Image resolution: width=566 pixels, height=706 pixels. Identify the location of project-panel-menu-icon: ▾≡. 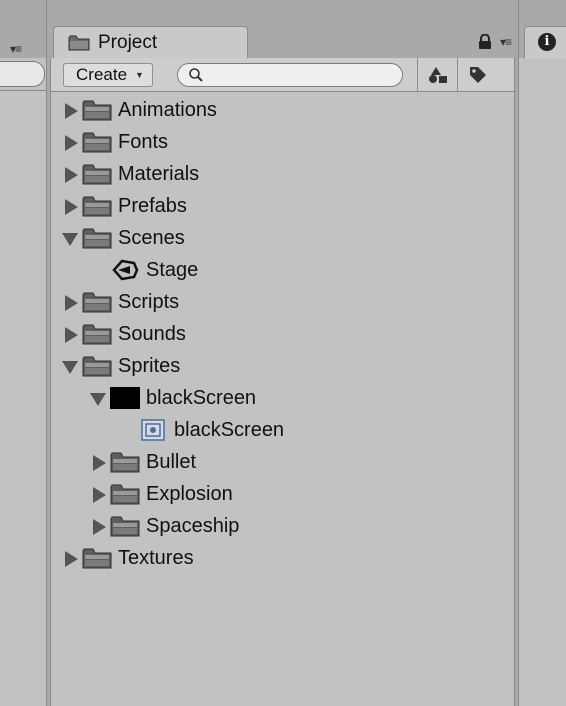
(506, 42).